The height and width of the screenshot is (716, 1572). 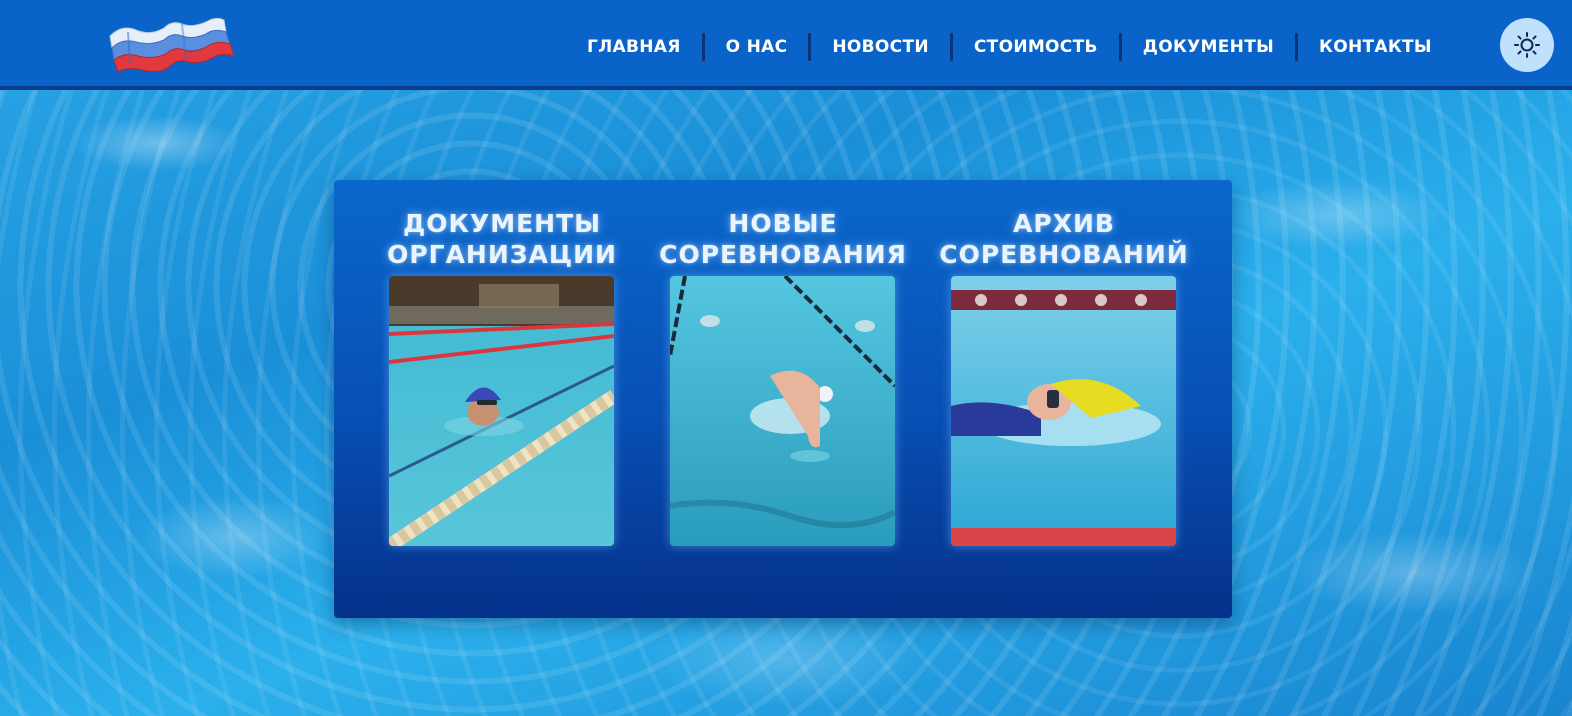 I want to click on nav-documents: ДОКУМЕНТЫ, so click(x=1208, y=47).